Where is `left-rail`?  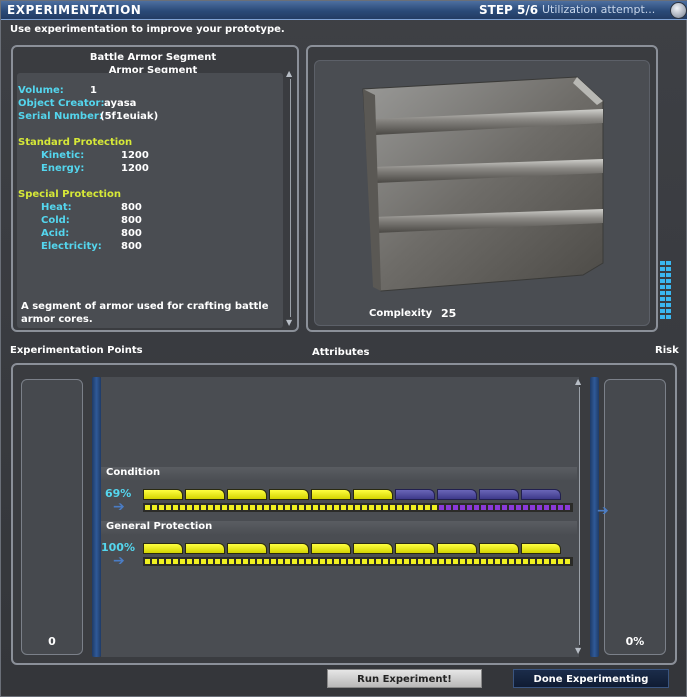
left-rail is located at coordinates (96, 517).